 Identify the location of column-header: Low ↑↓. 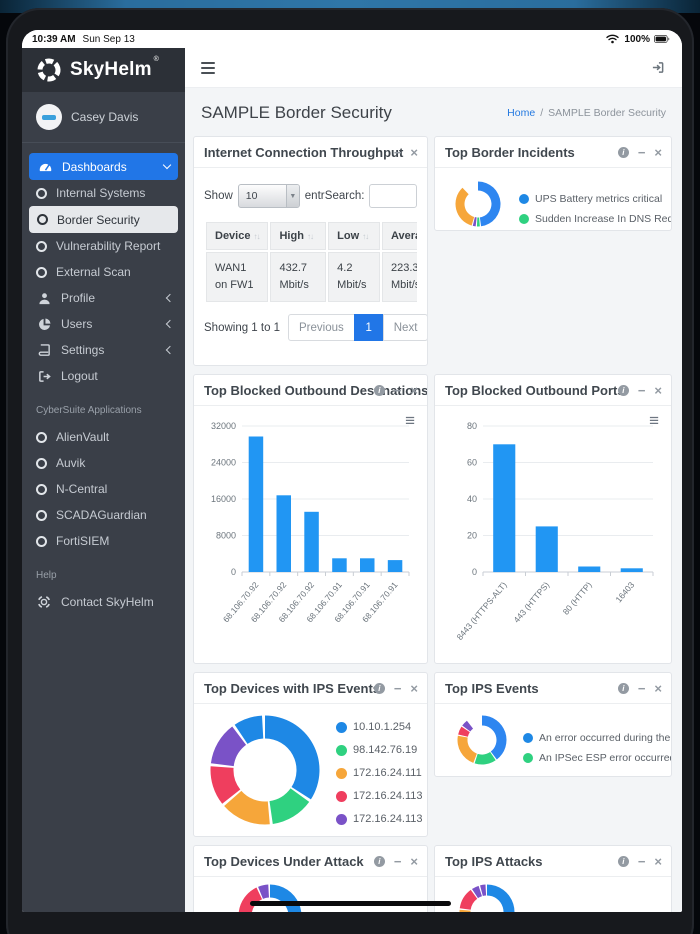
(354, 236).